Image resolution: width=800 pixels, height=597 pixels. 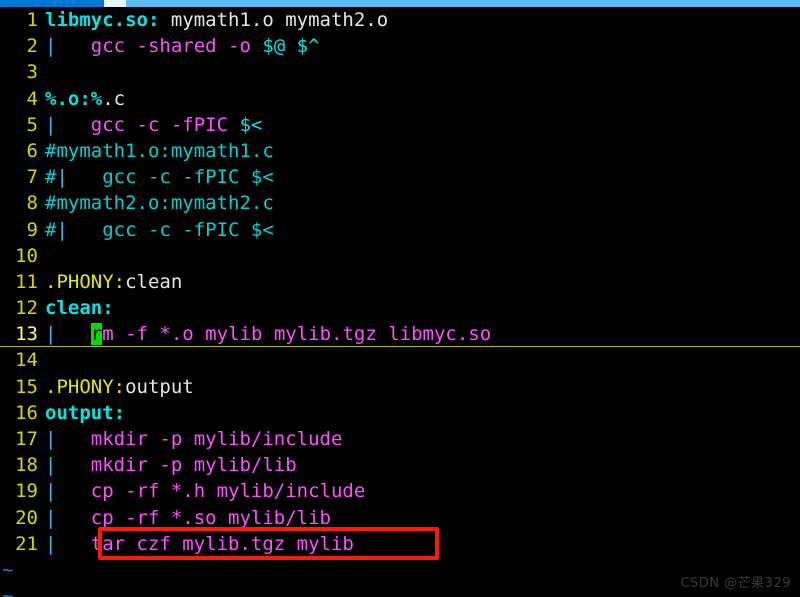 What do you see at coordinates (26, 386) in the screenshot?
I see `line-number-15: 15` at bounding box center [26, 386].